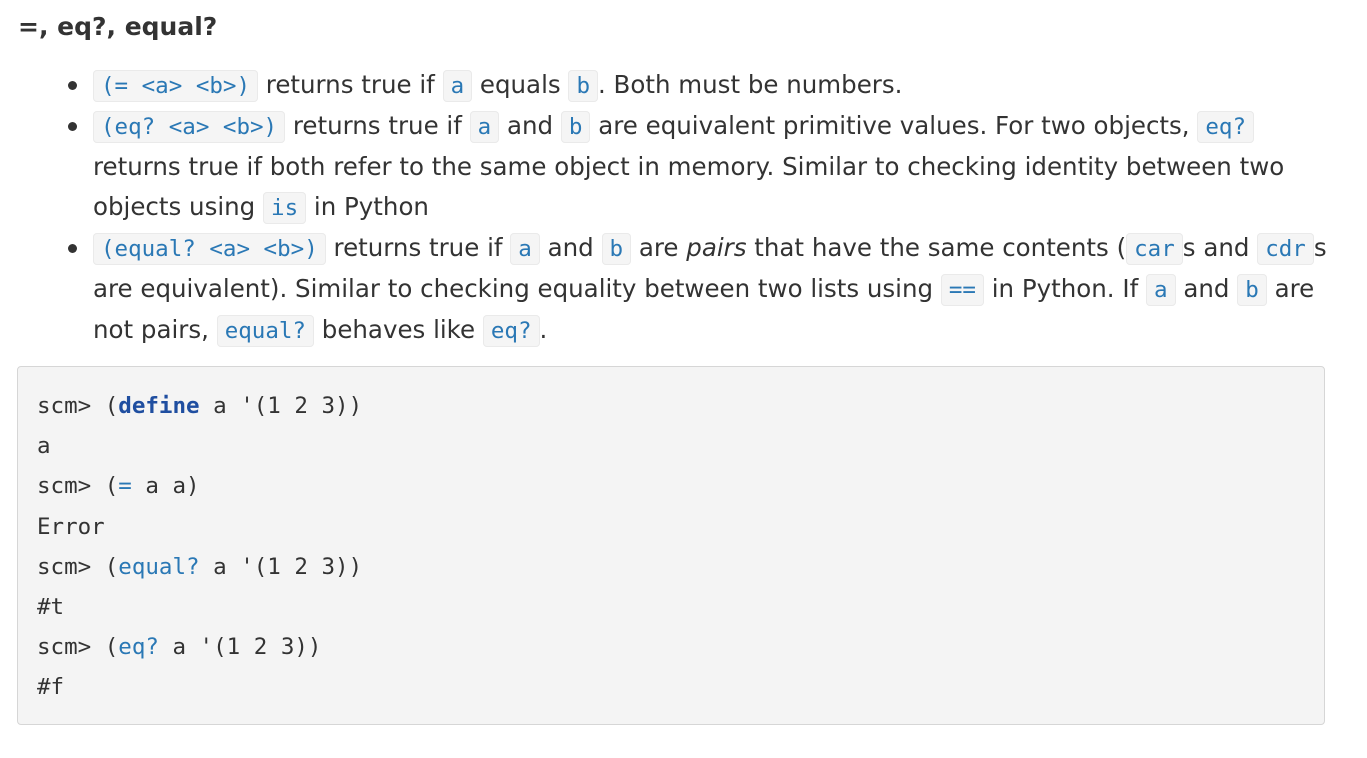 The height and width of the screenshot is (758, 1367). Describe the element at coordinates (1285, 249) in the screenshot. I see `inline-code: cdr` at that location.